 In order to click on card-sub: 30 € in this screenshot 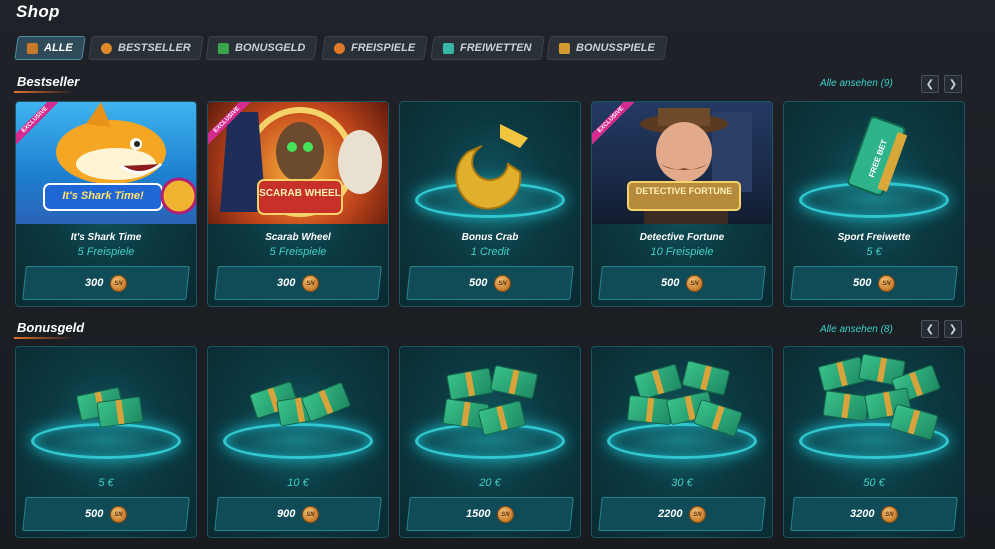, I will do `click(682, 483)`.